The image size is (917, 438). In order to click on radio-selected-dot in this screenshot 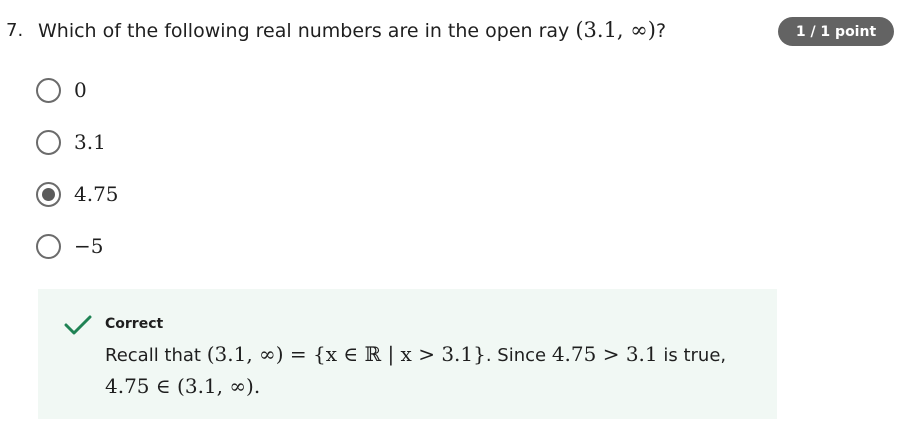, I will do `click(48, 194)`.